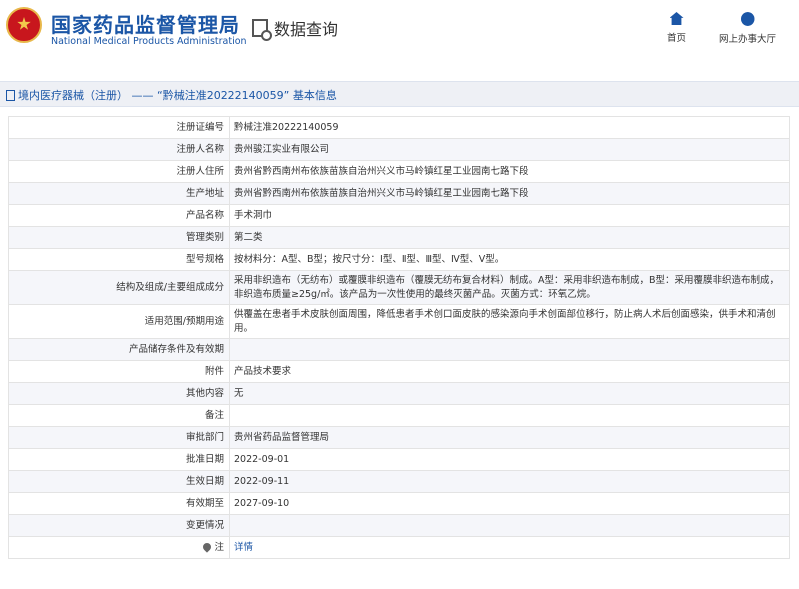  I want to click on table-row: 型号规格 按材料分：A型、B型；按尺寸分：Ⅰ型、Ⅱ型、Ⅲ型、Ⅳ型、Ⅴ型。, so click(399, 259).